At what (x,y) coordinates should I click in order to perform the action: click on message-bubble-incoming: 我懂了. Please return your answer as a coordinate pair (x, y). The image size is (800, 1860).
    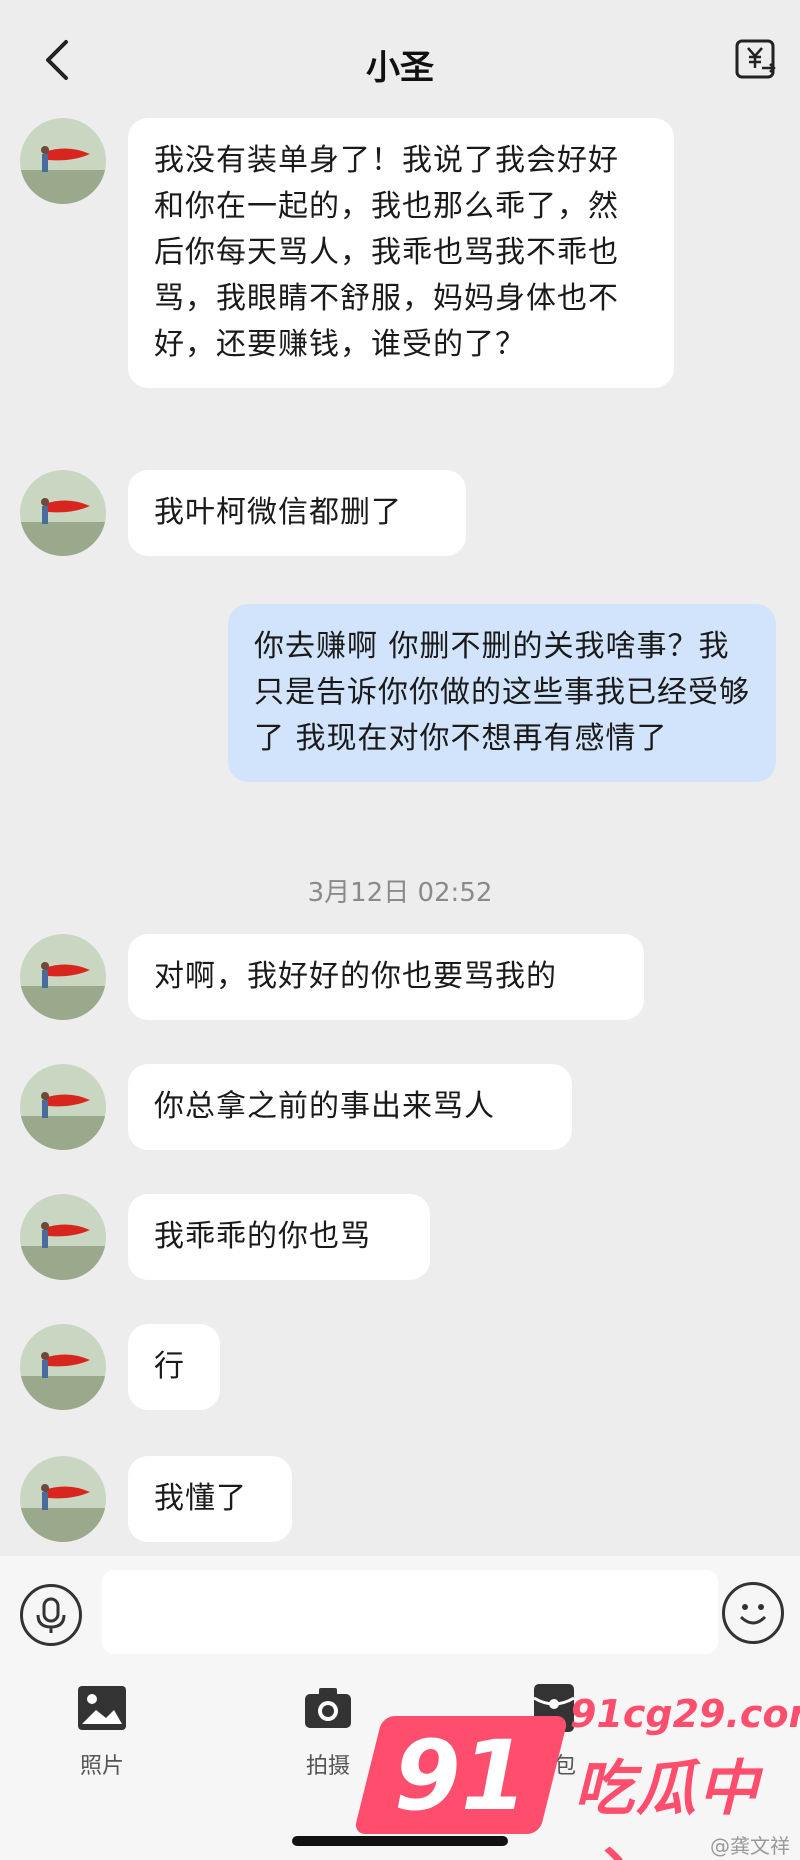
    Looking at the image, I should click on (210, 1499).